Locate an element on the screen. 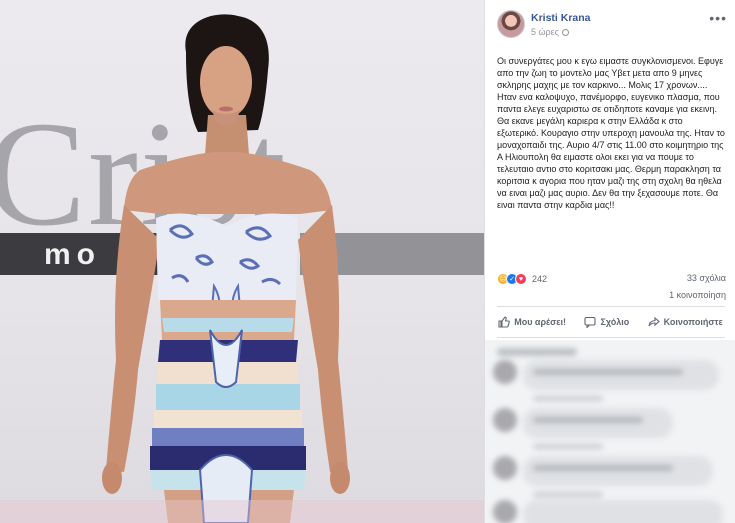 The image size is (735, 523). comments-count: 33 σχόλια is located at coordinates (706, 278).